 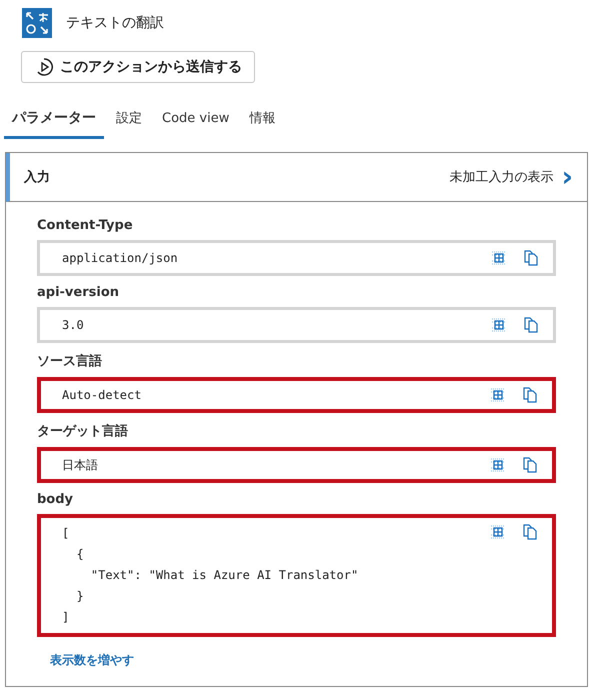 What do you see at coordinates (55, 499) in the screenshot?
I see `field-label: body` at bounding box center [55, 499].